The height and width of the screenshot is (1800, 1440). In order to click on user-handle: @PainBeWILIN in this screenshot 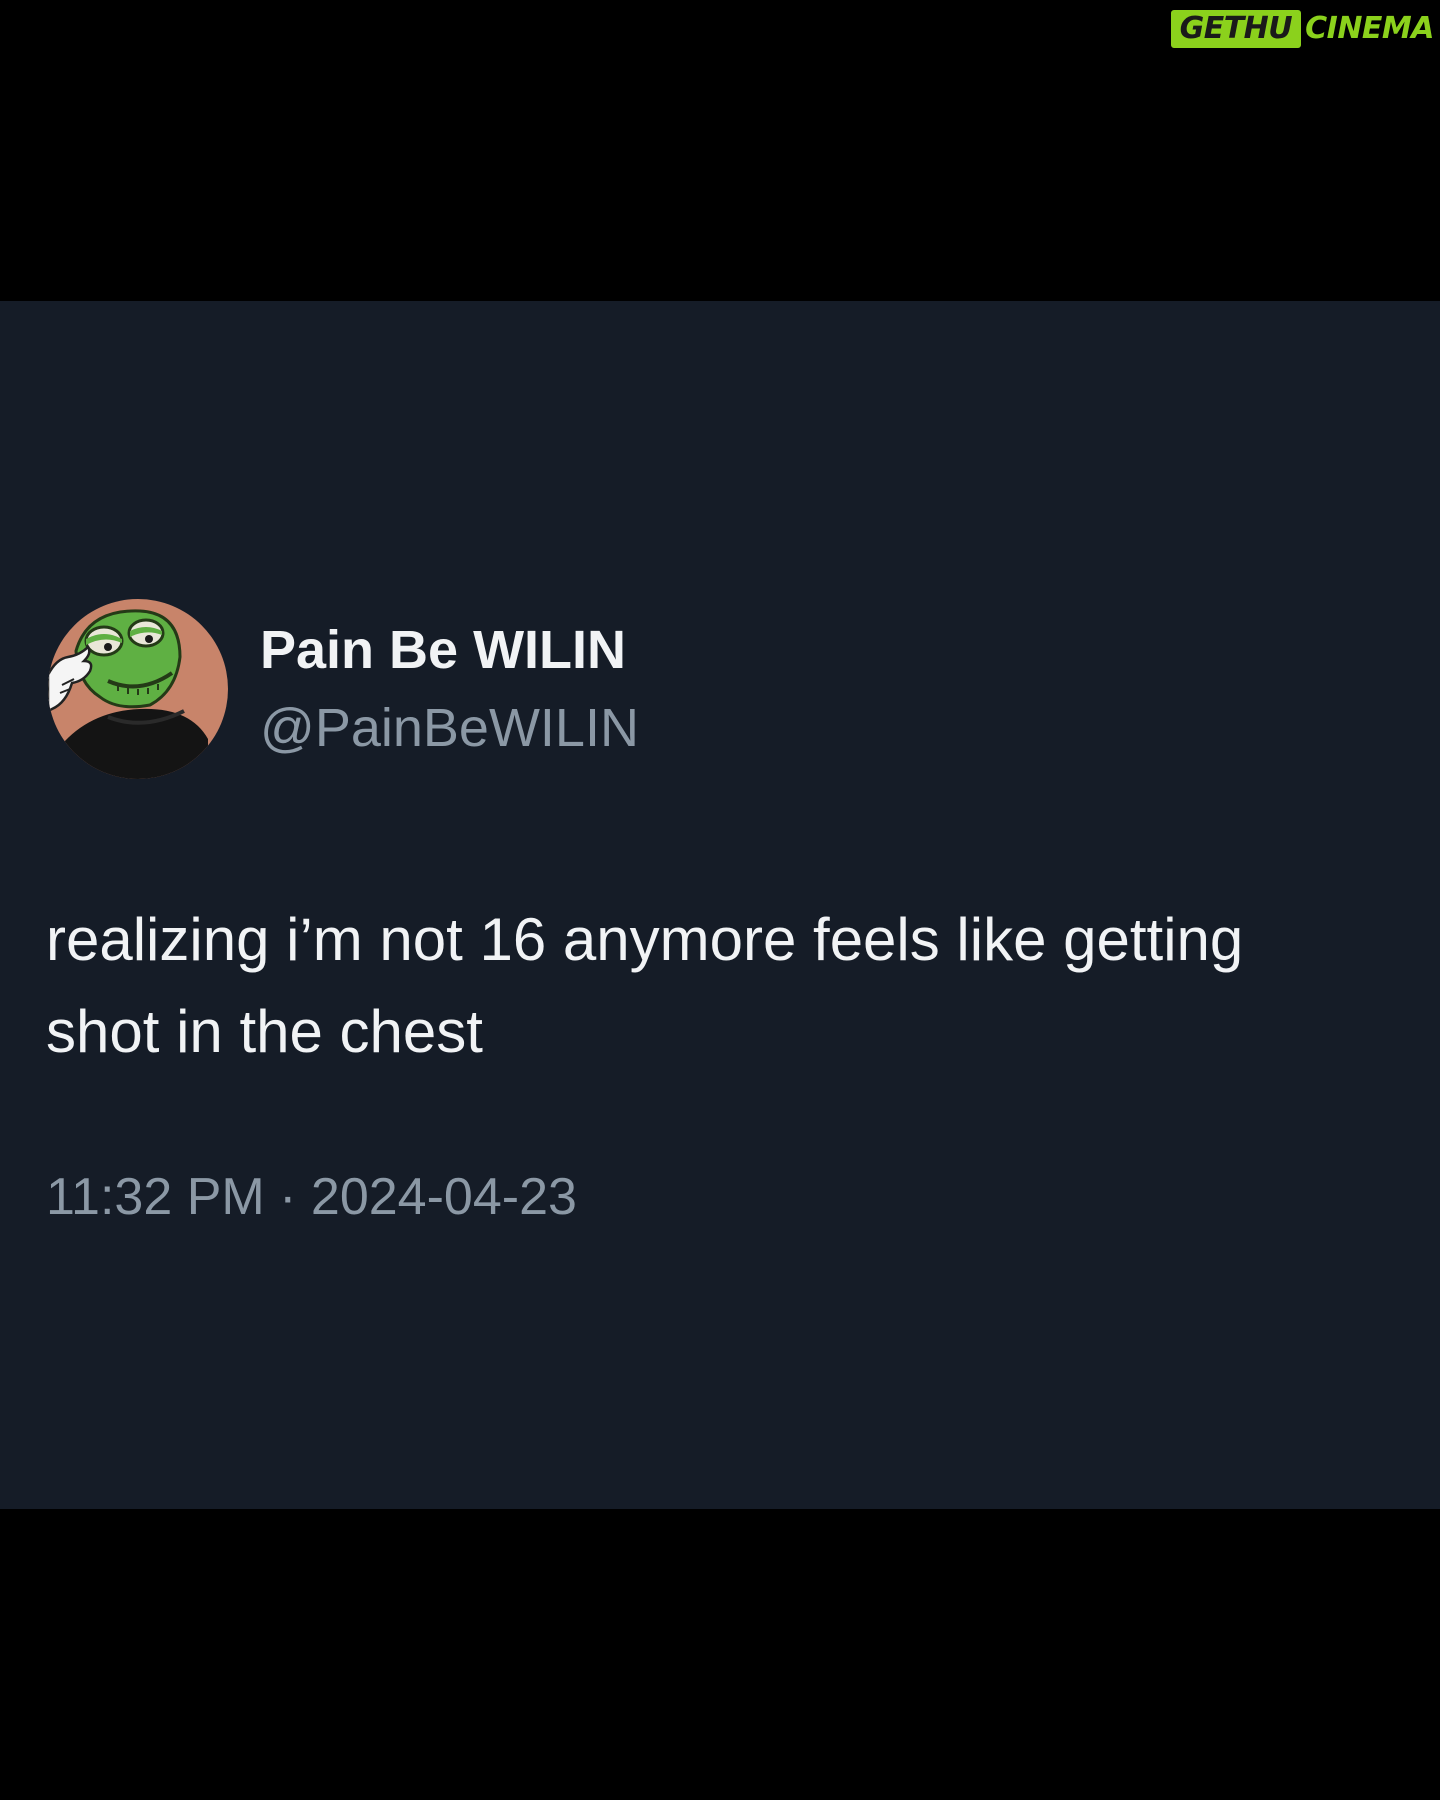, I will do `click(449, 728)`.